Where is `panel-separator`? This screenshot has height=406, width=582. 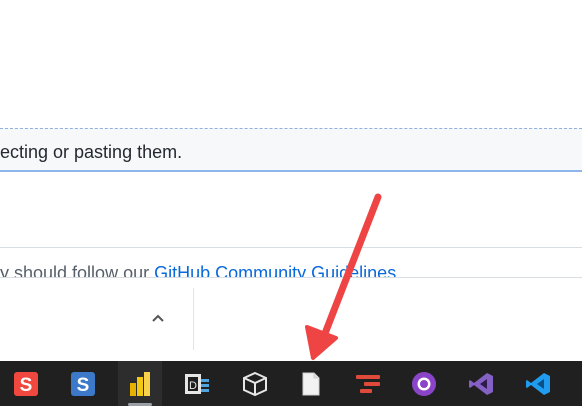 panel-separator is located at coordinates (193, 319).